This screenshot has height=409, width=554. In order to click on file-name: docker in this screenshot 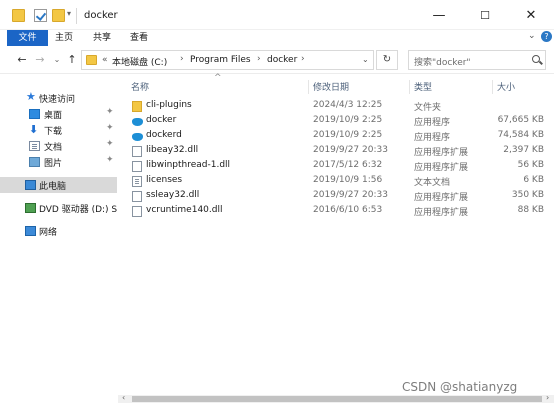, I will do `click(161, 120)`.